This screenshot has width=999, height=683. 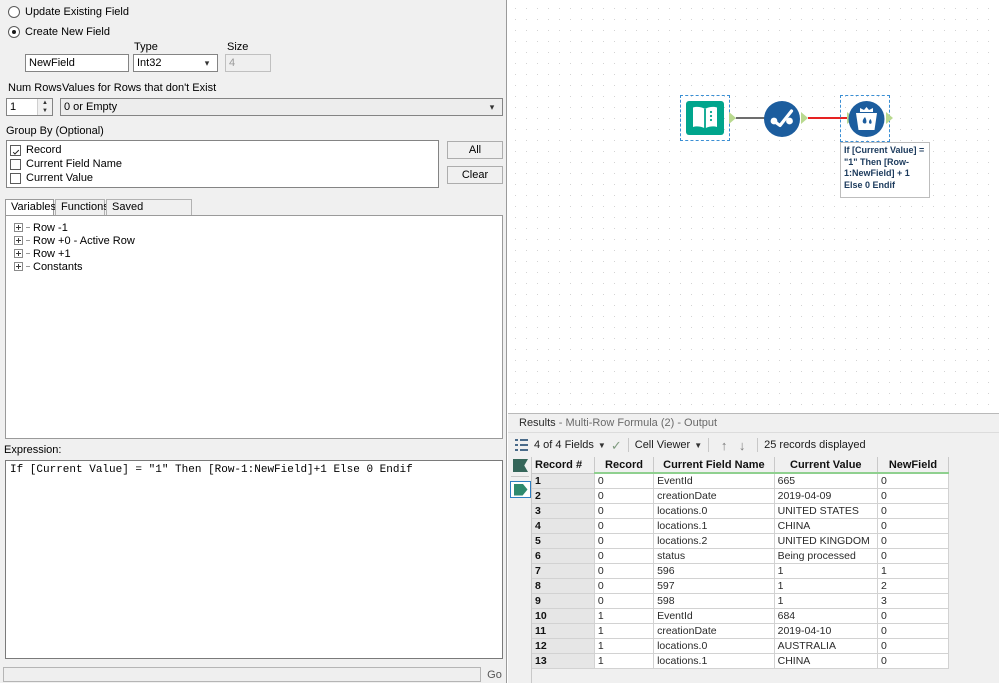 I want to click on tree-item-label: Constants, so click(x=58, y=266).